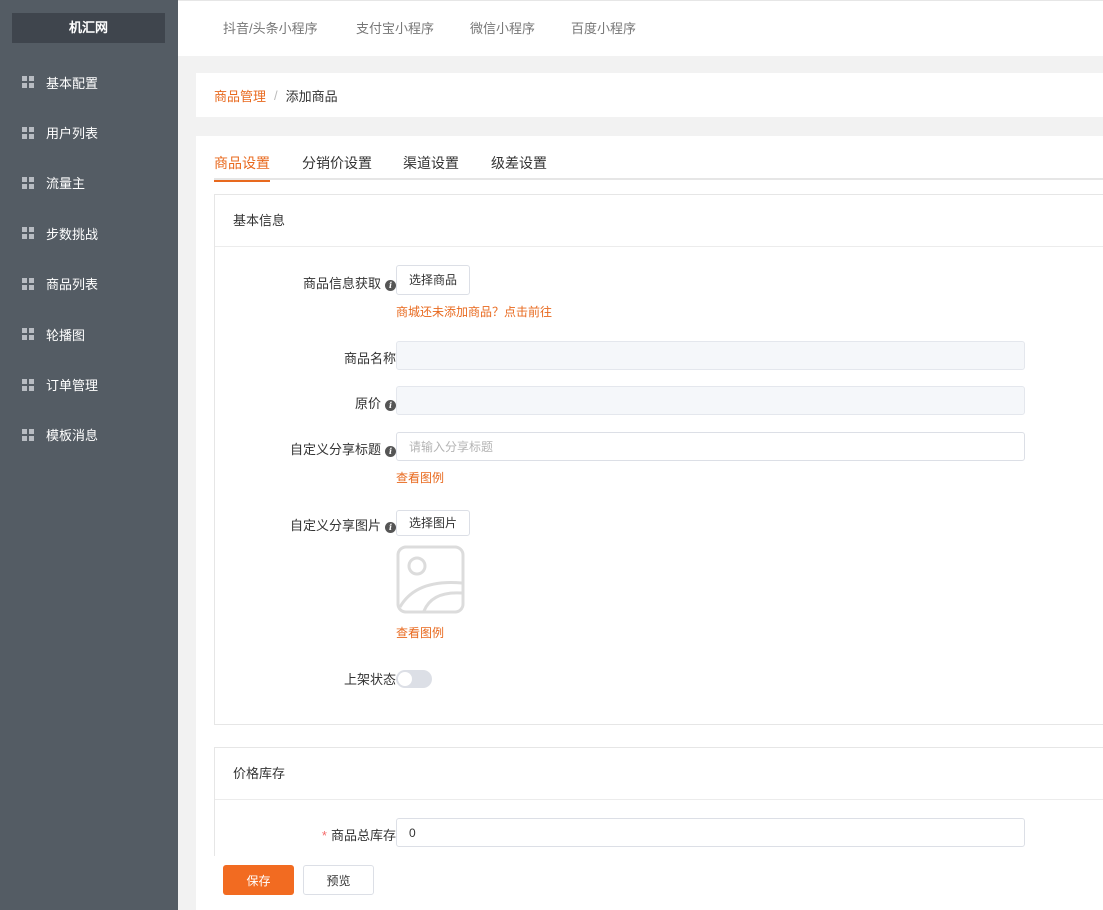  I want to click on sidebar-item-orders: 订单管理, so click(89, 384).